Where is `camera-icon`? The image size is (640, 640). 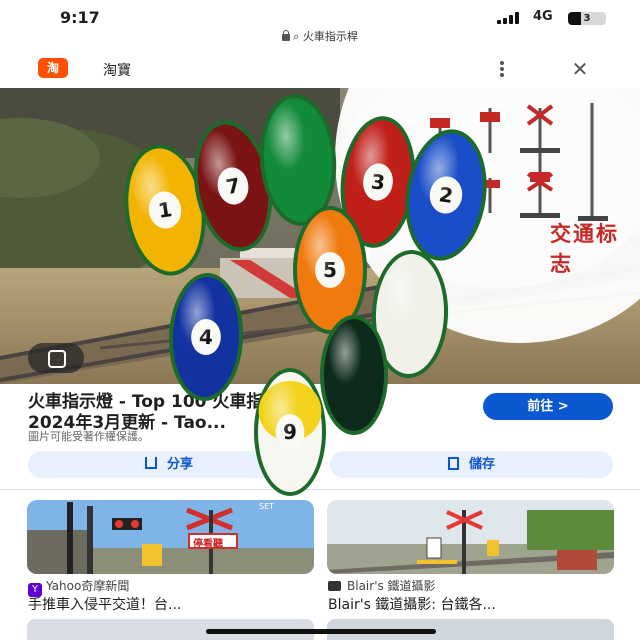 camera-icon is located at coordinates (334, 586).